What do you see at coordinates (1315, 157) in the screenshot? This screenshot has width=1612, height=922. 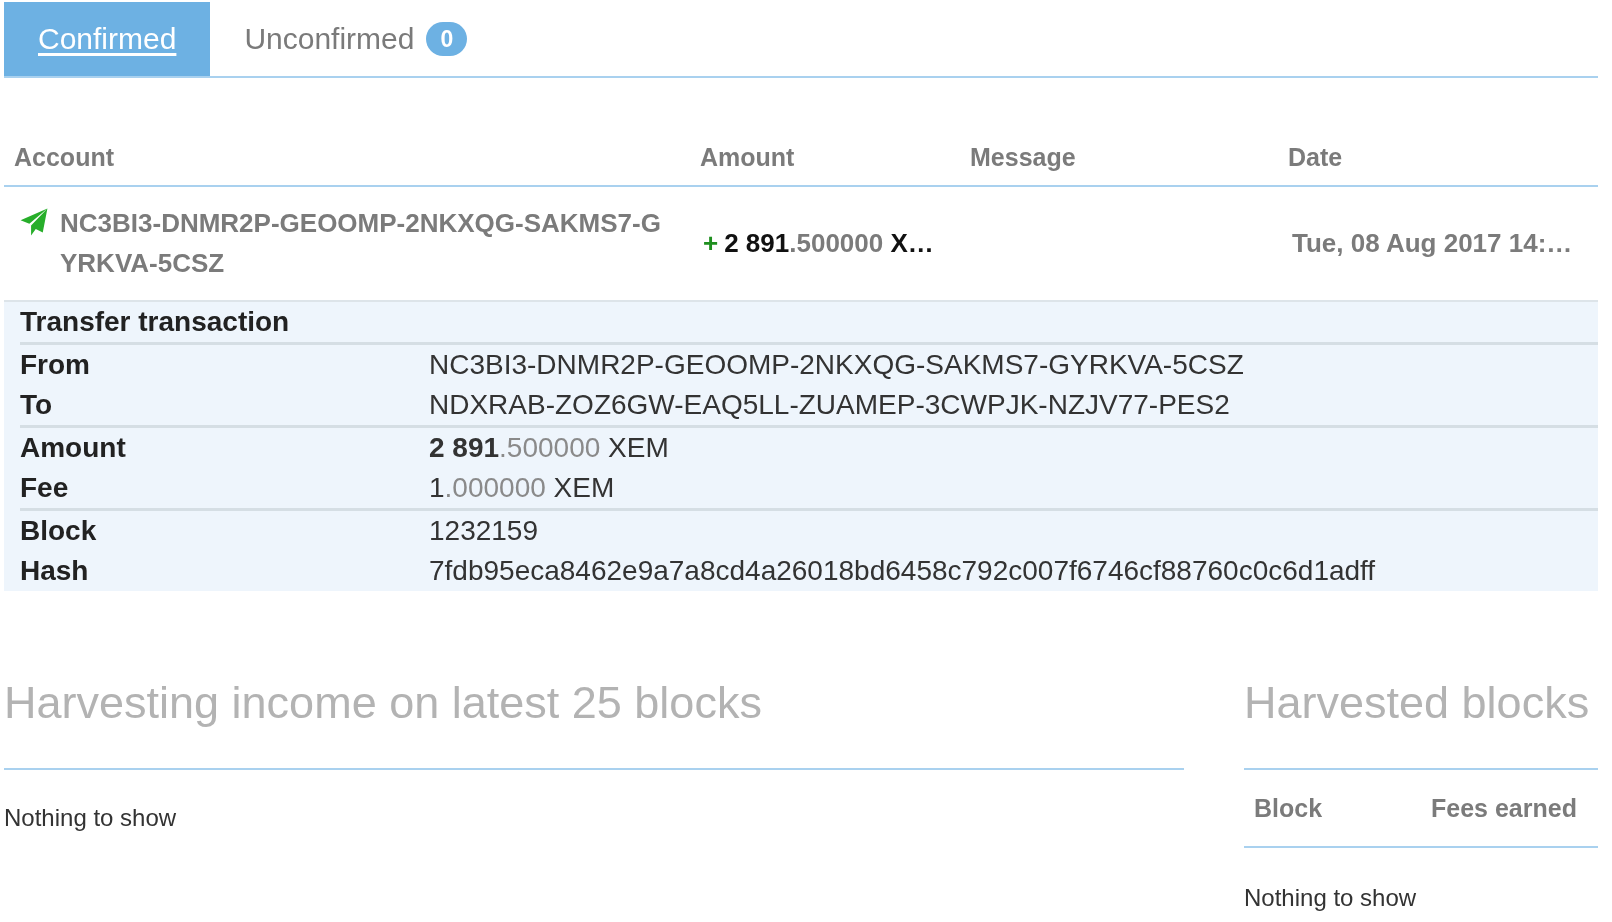 I see `column-header: Date` at bounding box center [1315, 157].